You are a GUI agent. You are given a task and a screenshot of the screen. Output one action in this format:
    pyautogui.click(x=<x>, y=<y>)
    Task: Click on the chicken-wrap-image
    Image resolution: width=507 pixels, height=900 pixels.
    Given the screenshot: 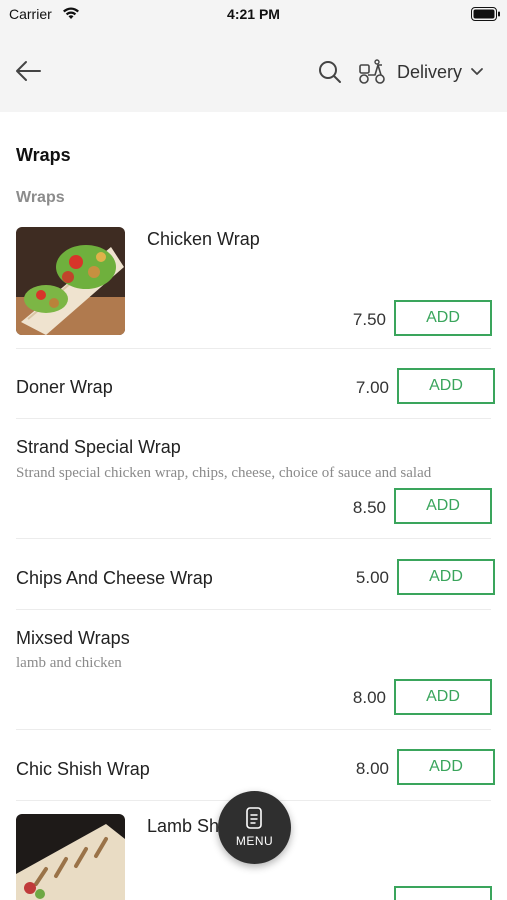 What is the action you would take?
    pyautogui.click(x=70, y=281)
    